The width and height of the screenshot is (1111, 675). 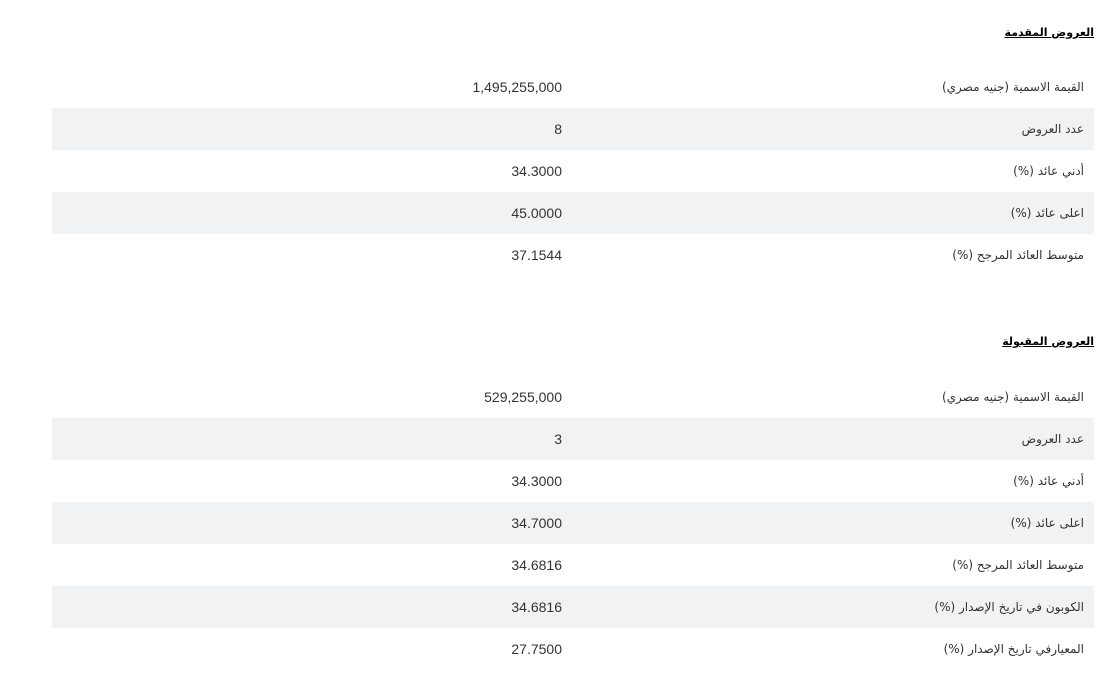 I want to click on table-row: المعيارفي تاريخ الإصدار (%) 27.7500, so click(x=573, y=649).